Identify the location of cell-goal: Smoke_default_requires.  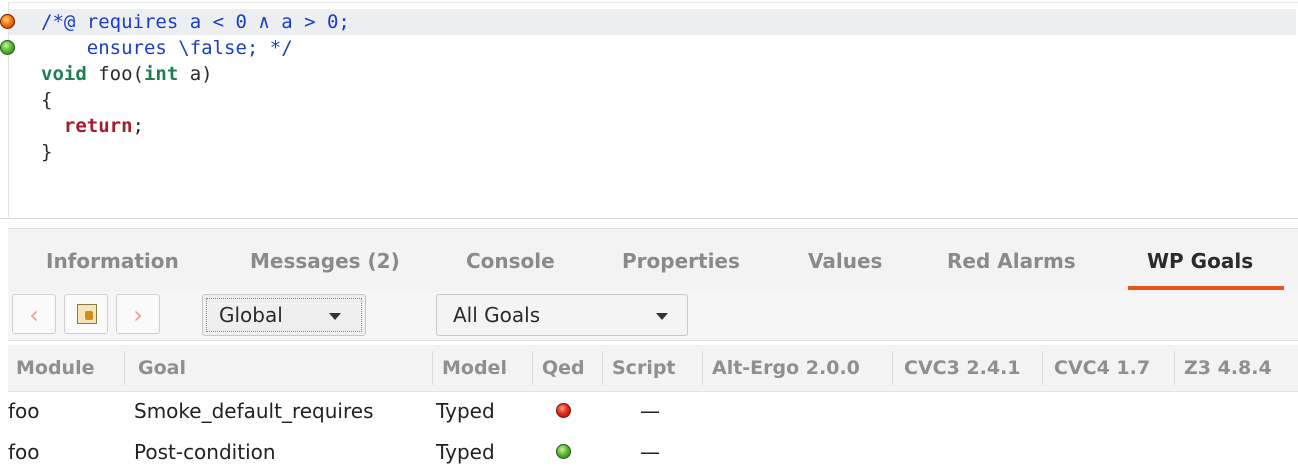
(254, 411).